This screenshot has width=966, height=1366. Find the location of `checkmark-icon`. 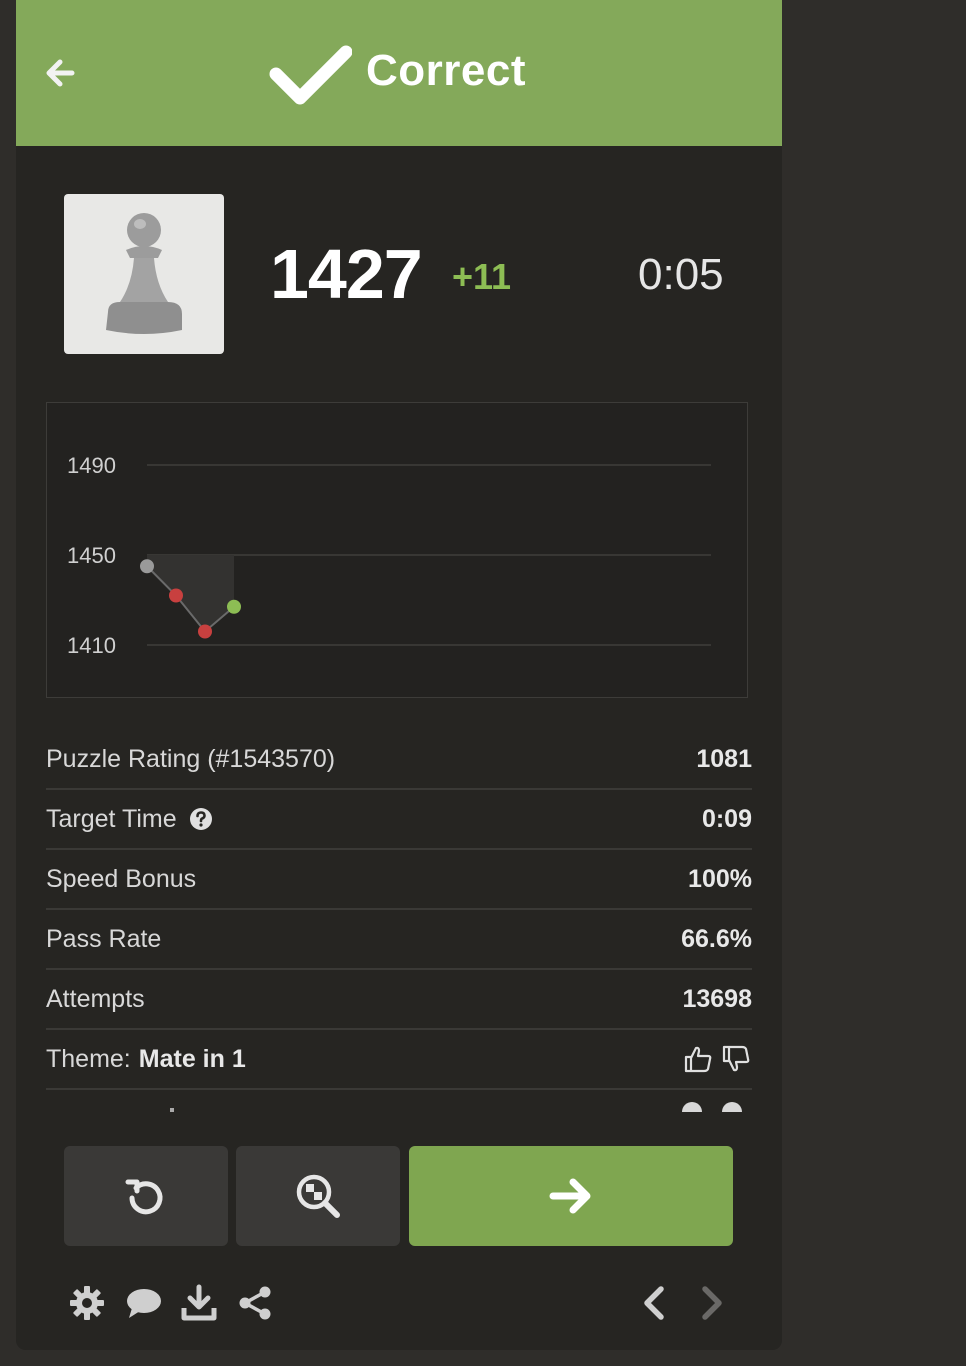

checkmark-icon is located at coordinates (310, 75).